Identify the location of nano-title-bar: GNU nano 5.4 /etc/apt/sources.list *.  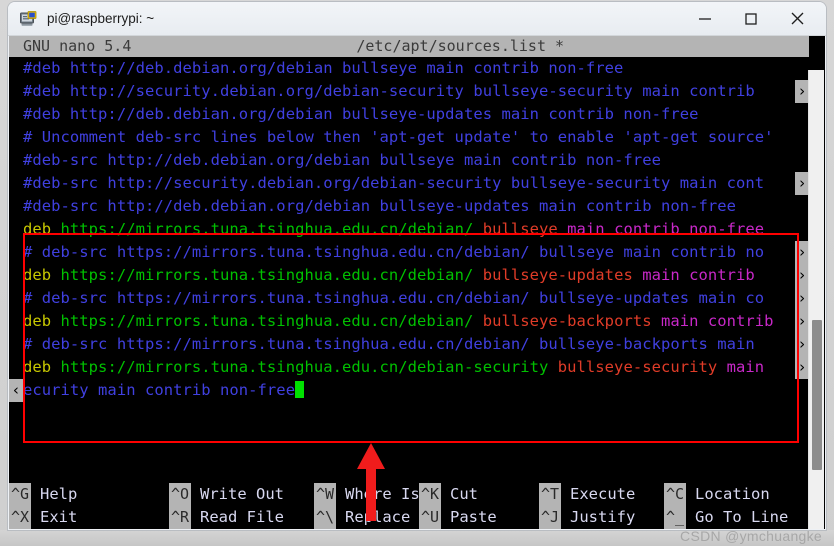
(409, 46).